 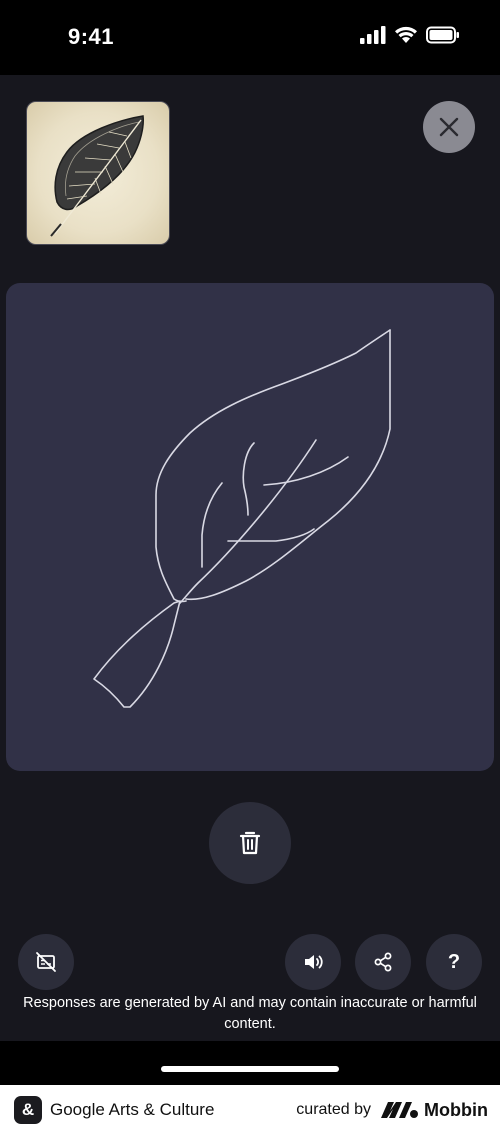 I want to click on help-button: ?, so click(x=454, y=962).